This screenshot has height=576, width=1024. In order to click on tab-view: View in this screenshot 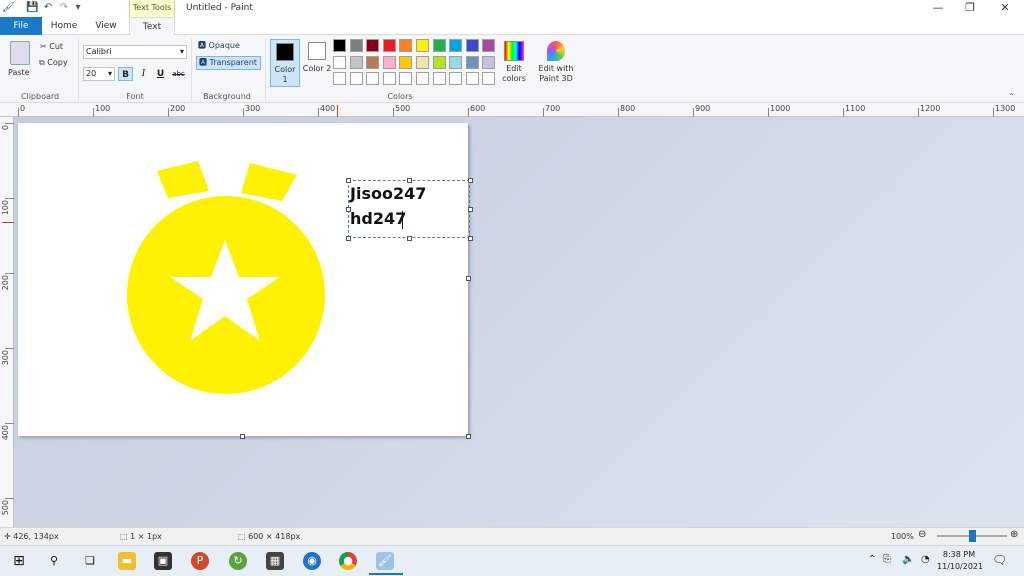, I will do `click(106, 26)`.